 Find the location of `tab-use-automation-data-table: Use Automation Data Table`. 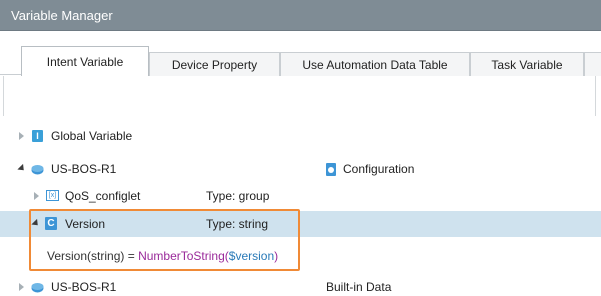

tab-use-automation-data-table: Use Automation Data Table is located at coordinates (375, 64).